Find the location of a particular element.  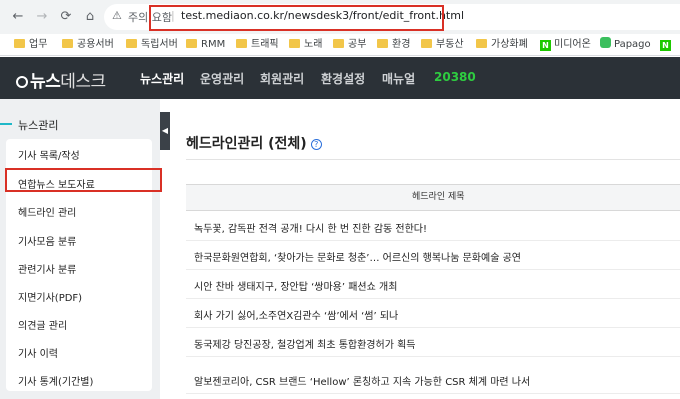

sidebar-item-article-collection: 기사모음 분류 is located at coordinates (47, 240).